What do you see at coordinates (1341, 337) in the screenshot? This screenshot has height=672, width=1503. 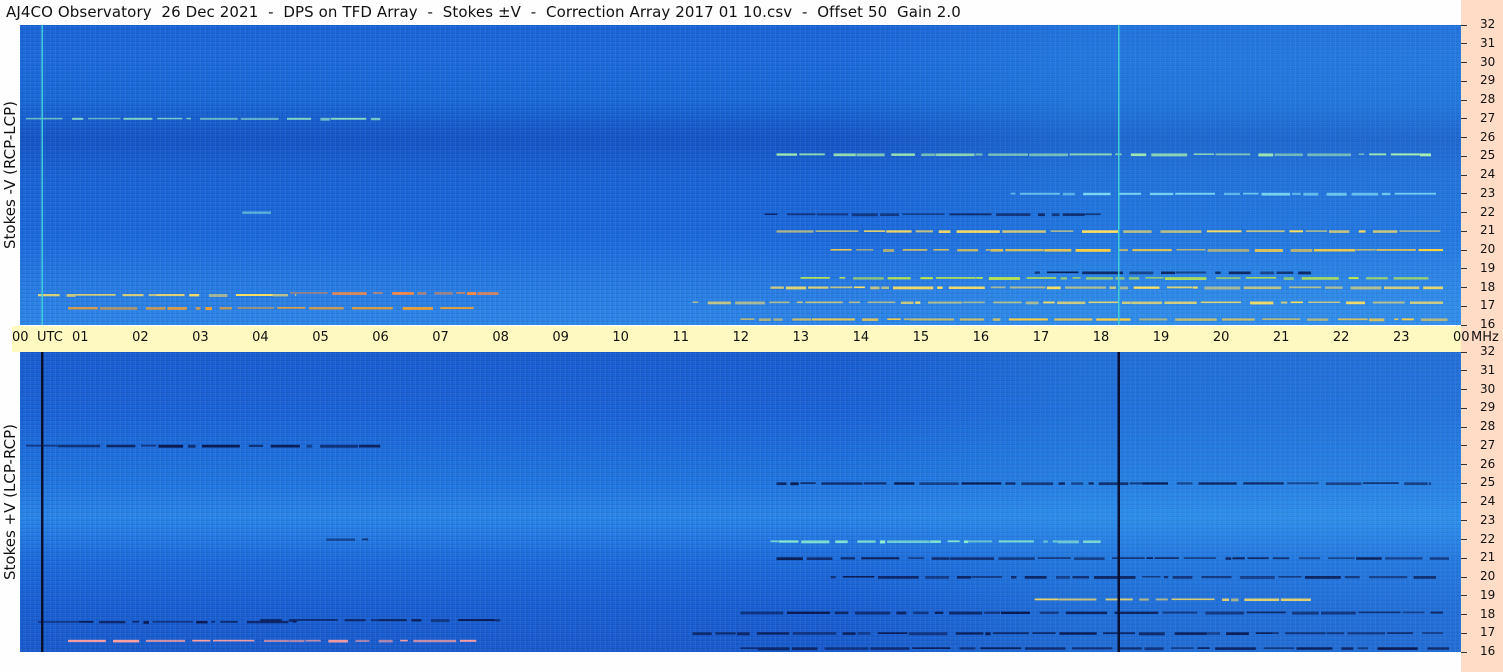 I see `utc-tick-label: 22` at bounding box center [1341, 337].